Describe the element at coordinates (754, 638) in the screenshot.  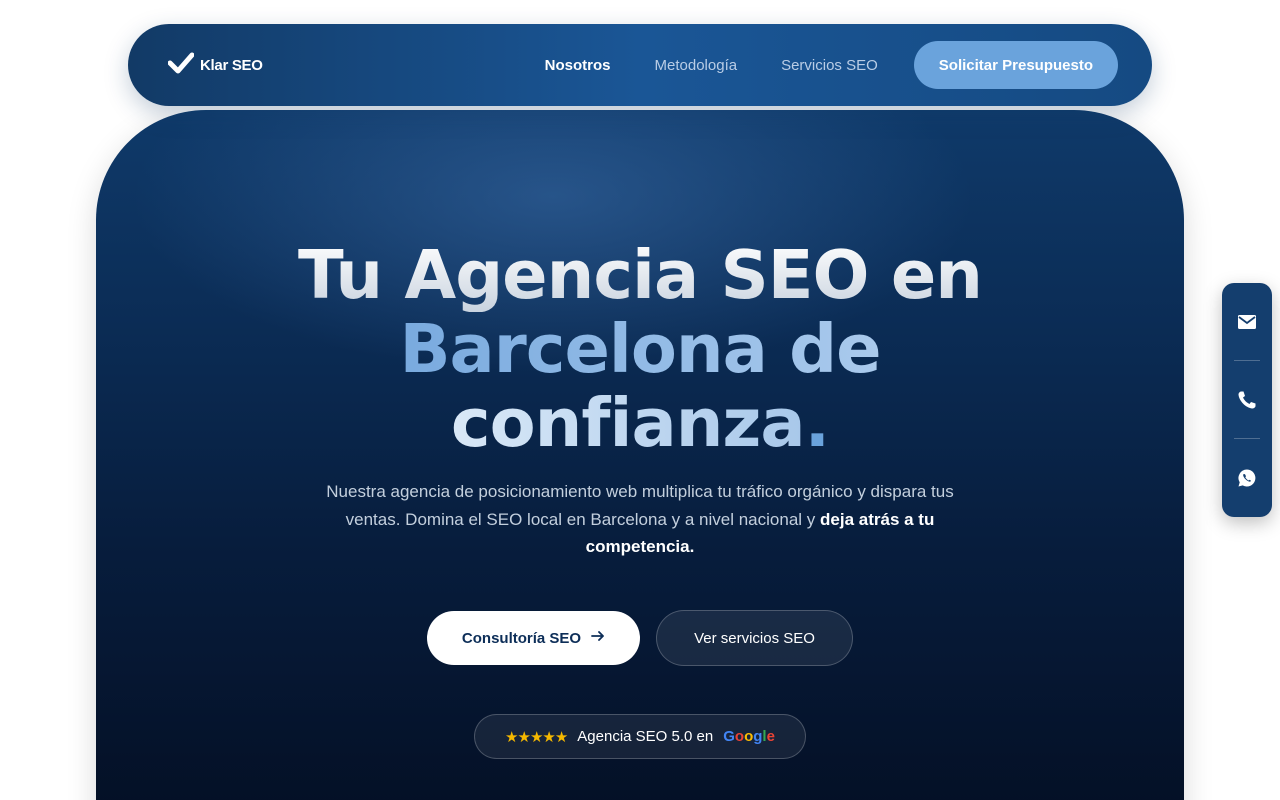
I see `ver-servicios-seo-button: Ver servicios SEO` at that location.